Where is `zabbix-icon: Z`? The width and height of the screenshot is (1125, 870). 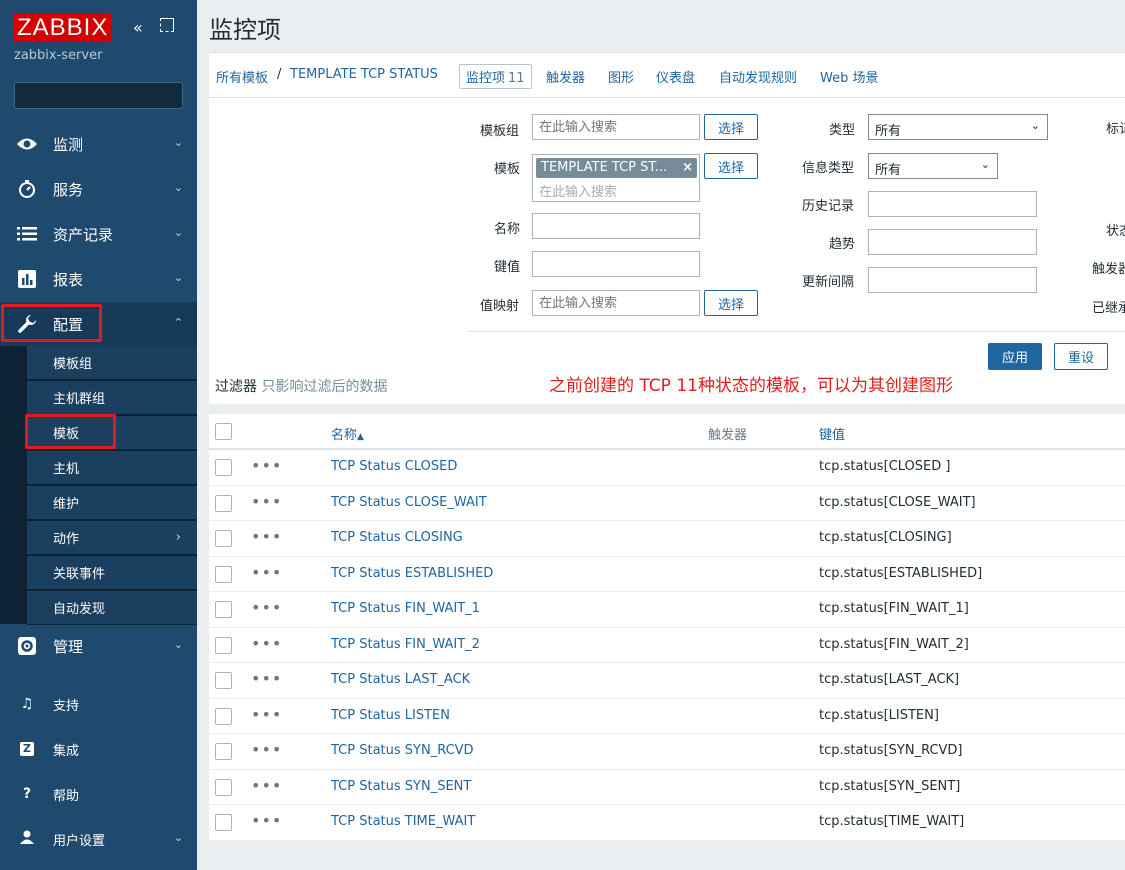
zabbix-icon: Z is located at coordinates (27, 749).